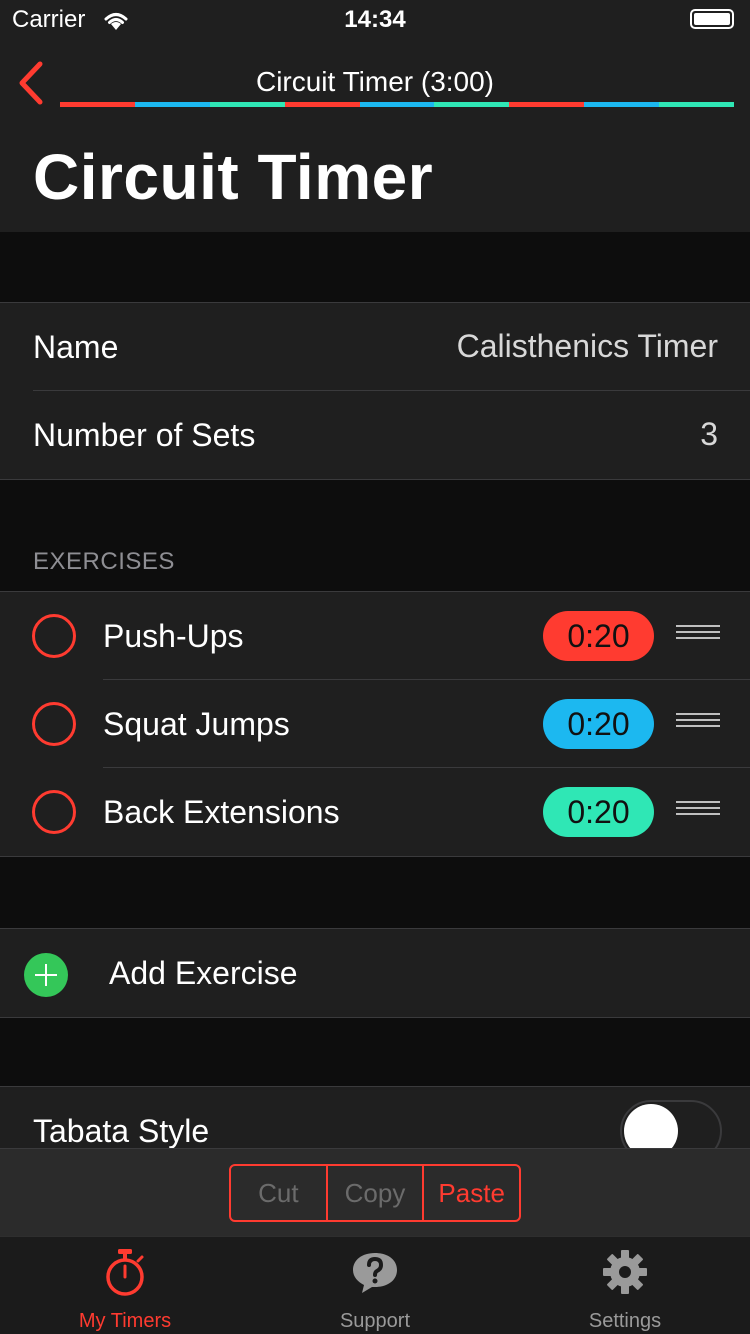 The height and width of the screenshot is (1334, 750). Describe the element at coordinates (375, 812) in the screenshot. I see `exercise-row: Back Extensions 0:20` at that location.